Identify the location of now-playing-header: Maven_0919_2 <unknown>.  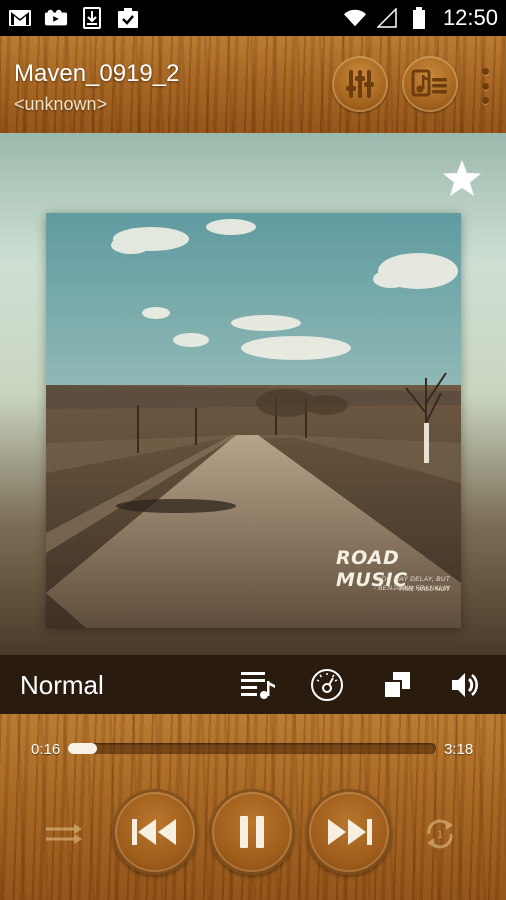
(253, 84).